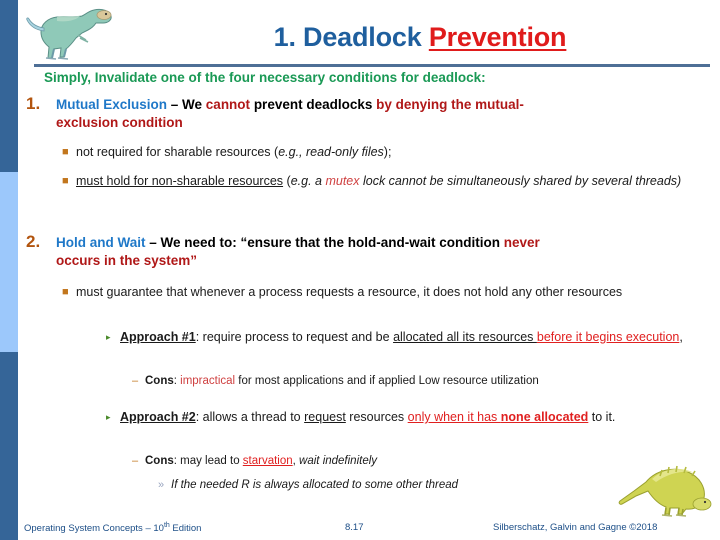 The height and width of the screenshot is (540, 720). What do you see at coordinates (9, 446) in the screenshot?
I see `sidebar-rail-bottom` at bounding box center [9, 446].